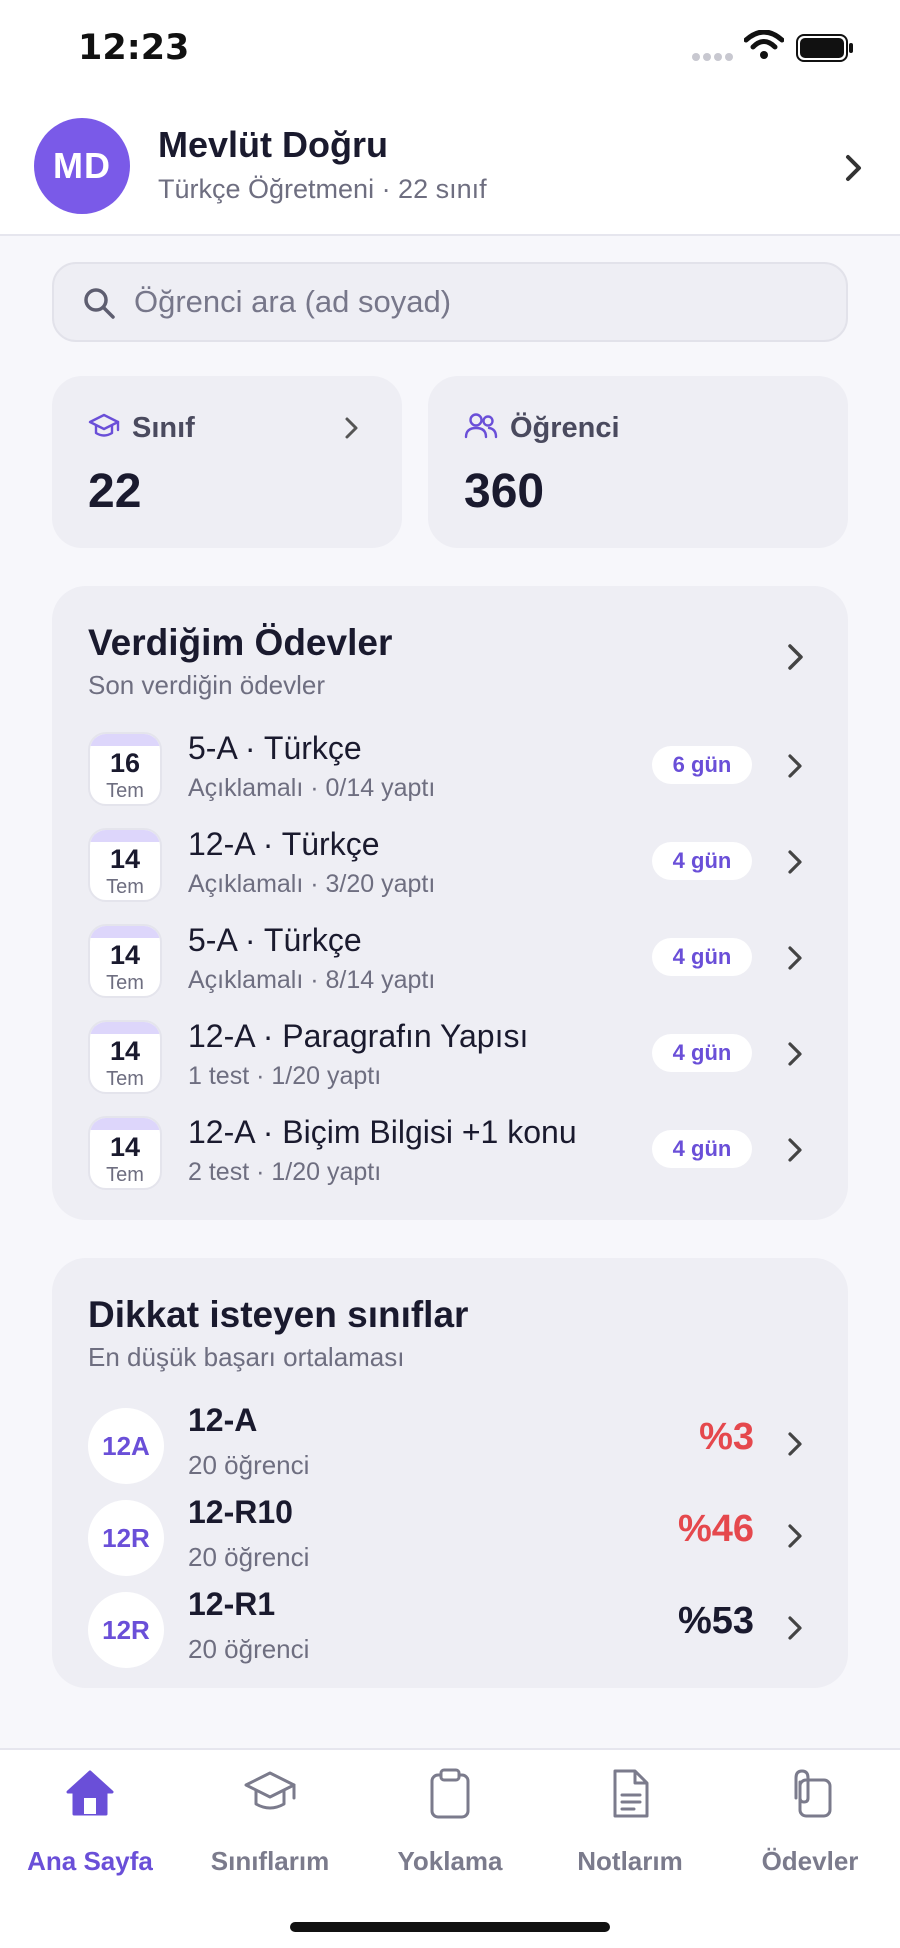 The height and width of the screenshot is (1948, 900). What do you see at coordinates (322, 189) in the screenshot?
I see `profile-subtitle: Türkçe Öğretmeni · 22 sınıf` at bounding box center [322, 189].